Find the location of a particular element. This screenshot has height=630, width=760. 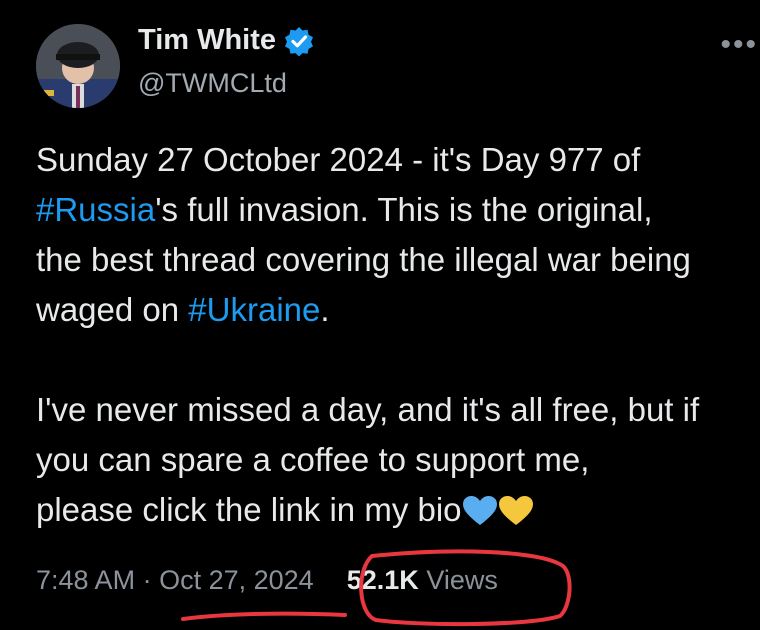

tweet-meta: 7:48 AM · Oct 27, 2024 52.1K Views is located at coordinates (267, 580).